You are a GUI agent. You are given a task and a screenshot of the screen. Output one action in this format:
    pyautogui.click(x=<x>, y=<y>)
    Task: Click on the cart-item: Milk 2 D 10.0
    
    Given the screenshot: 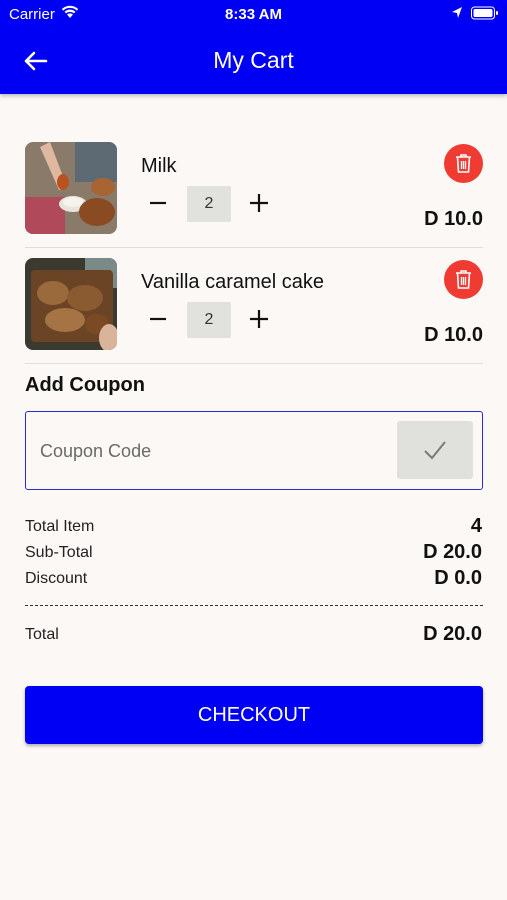 What is the action you would take?
    pyautogui.click(x=254, y=189)
    